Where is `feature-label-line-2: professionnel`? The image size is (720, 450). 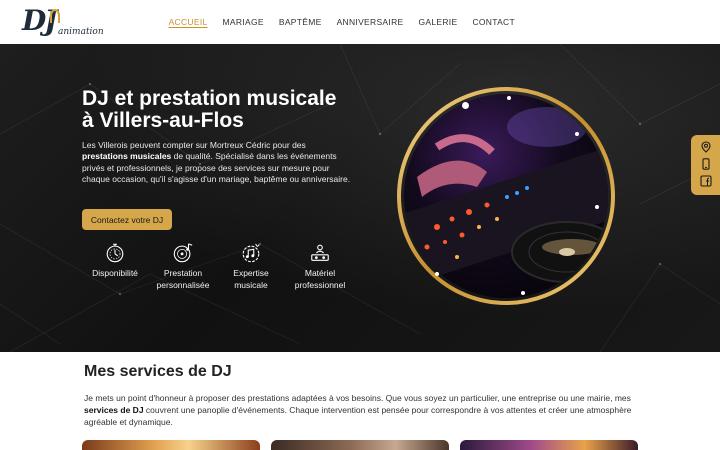
feature-label-line-2: professionnel is located at coordinates (320, 284).